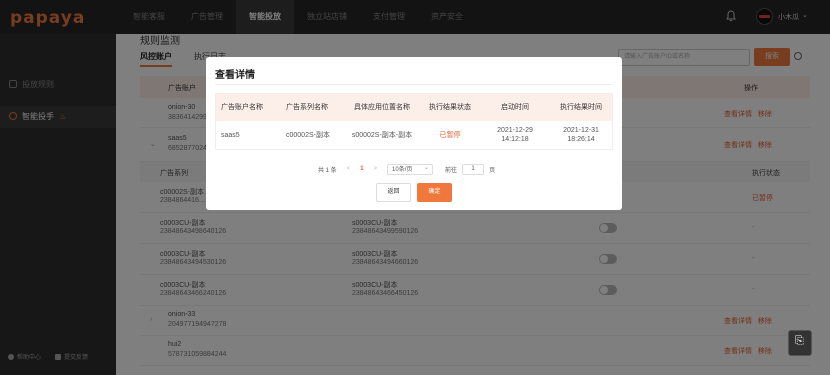  Describe the element at coordinates (327, 170) in the screenshot. I see `total-count: 共 1 条` at that location.